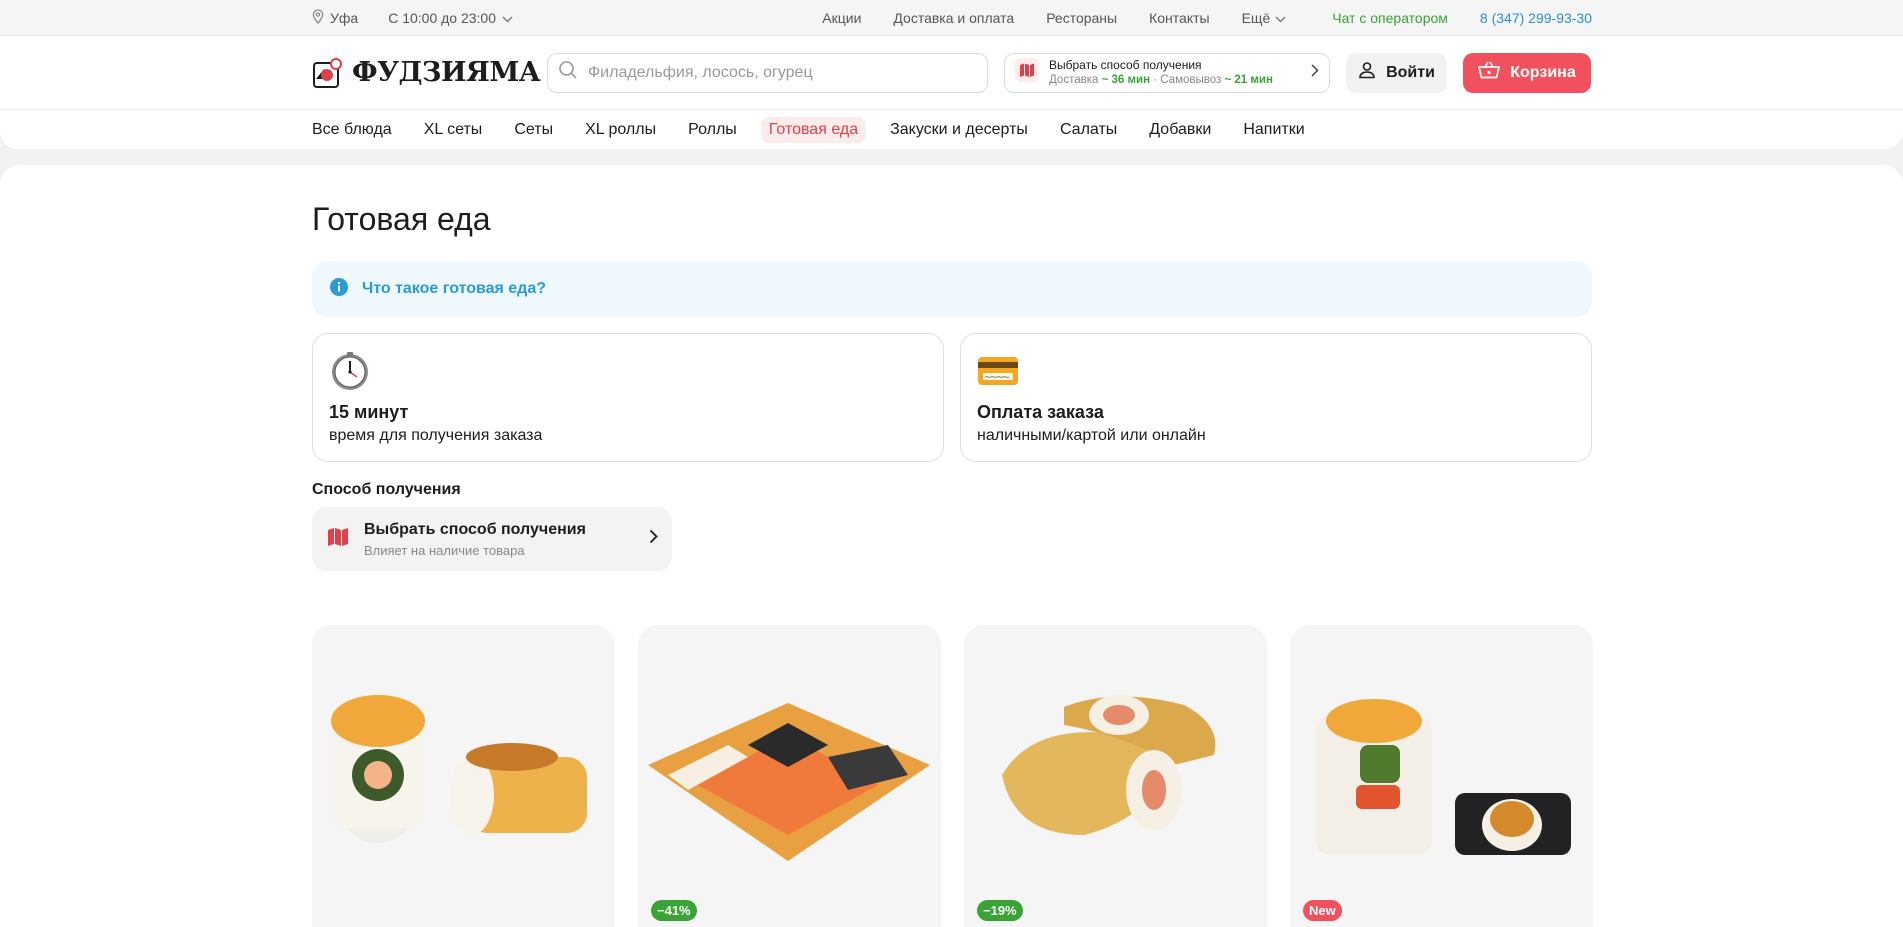  I want to click on product-card: −41%, so click(789, 776).